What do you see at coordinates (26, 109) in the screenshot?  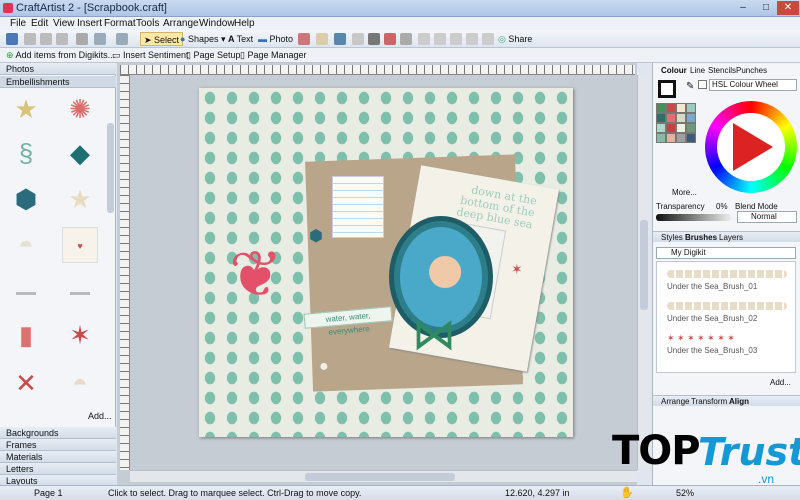 I see `starfish-item: ★` at bounding box center [26, 109].